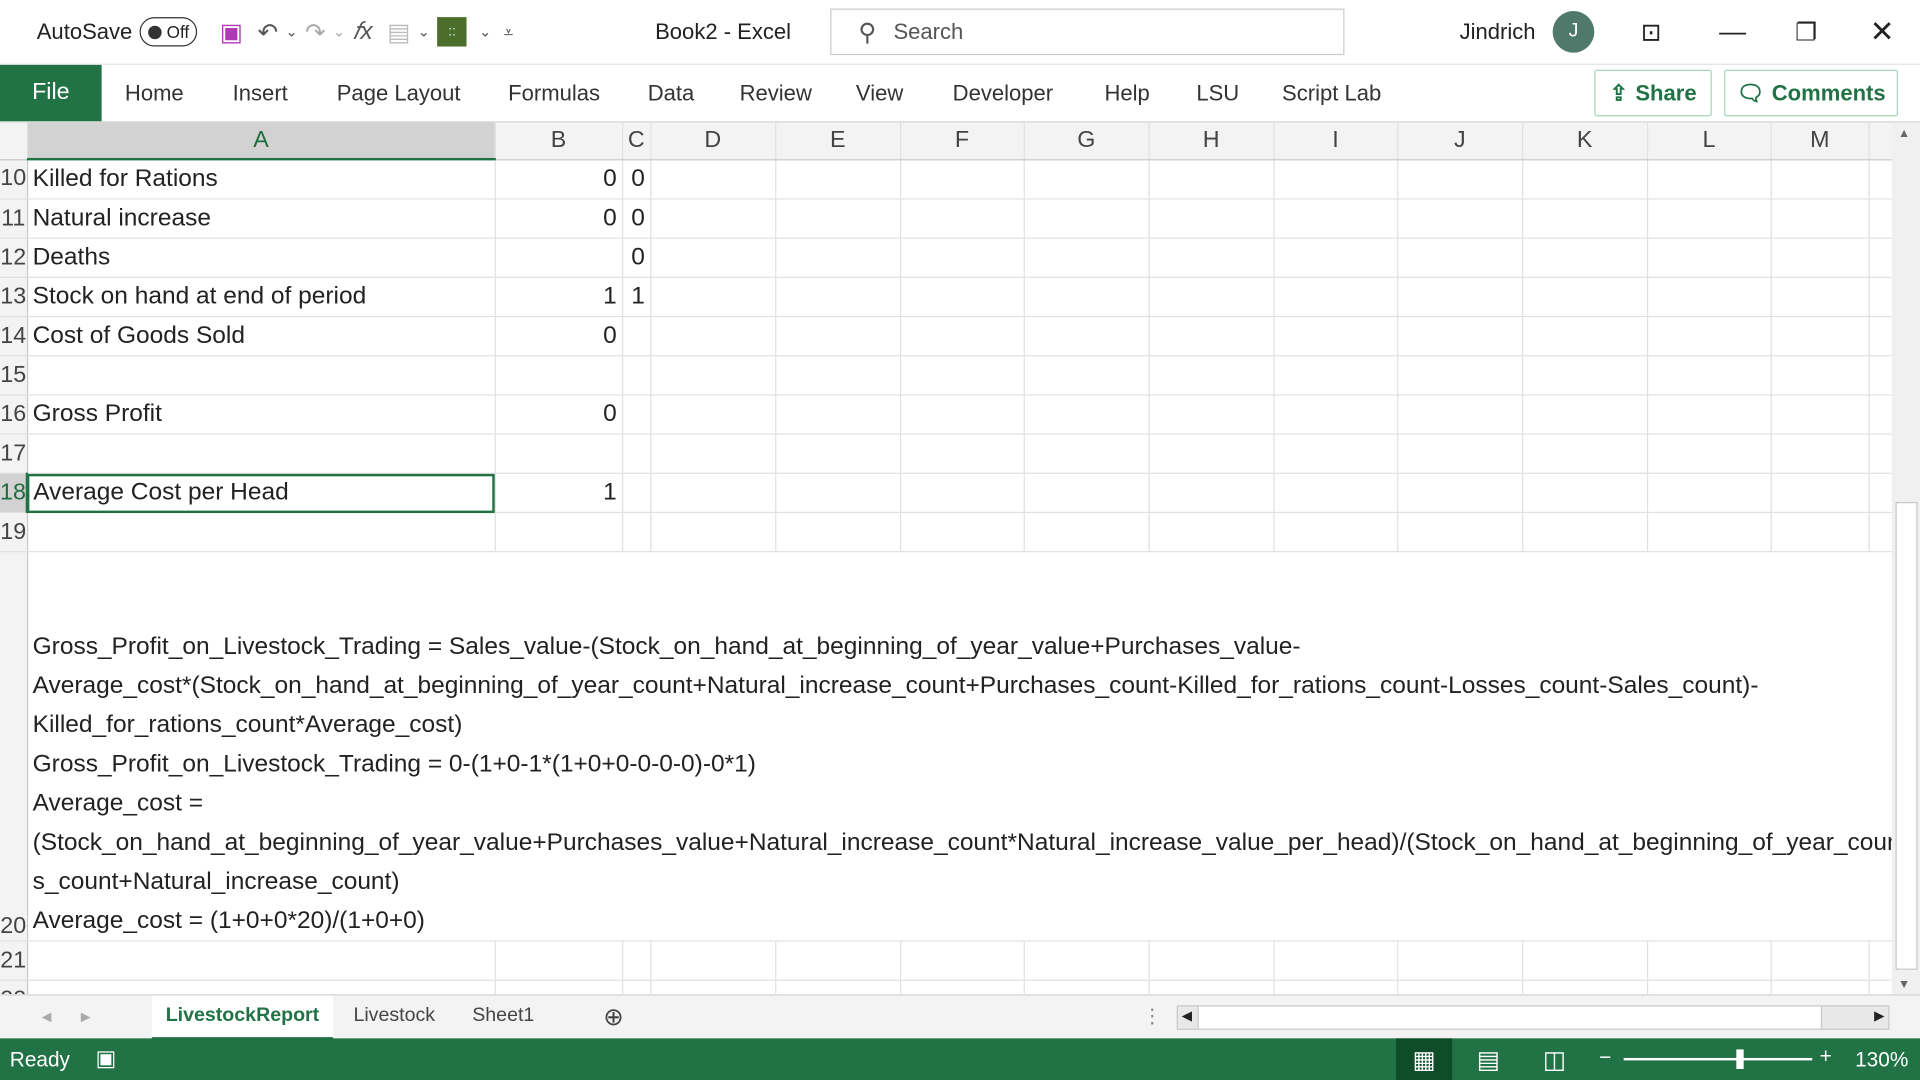 The image size is (1920, 1080). Describe the element at coordinates (1709, 961) in the screenshot. I see `cell-l21` at that location.